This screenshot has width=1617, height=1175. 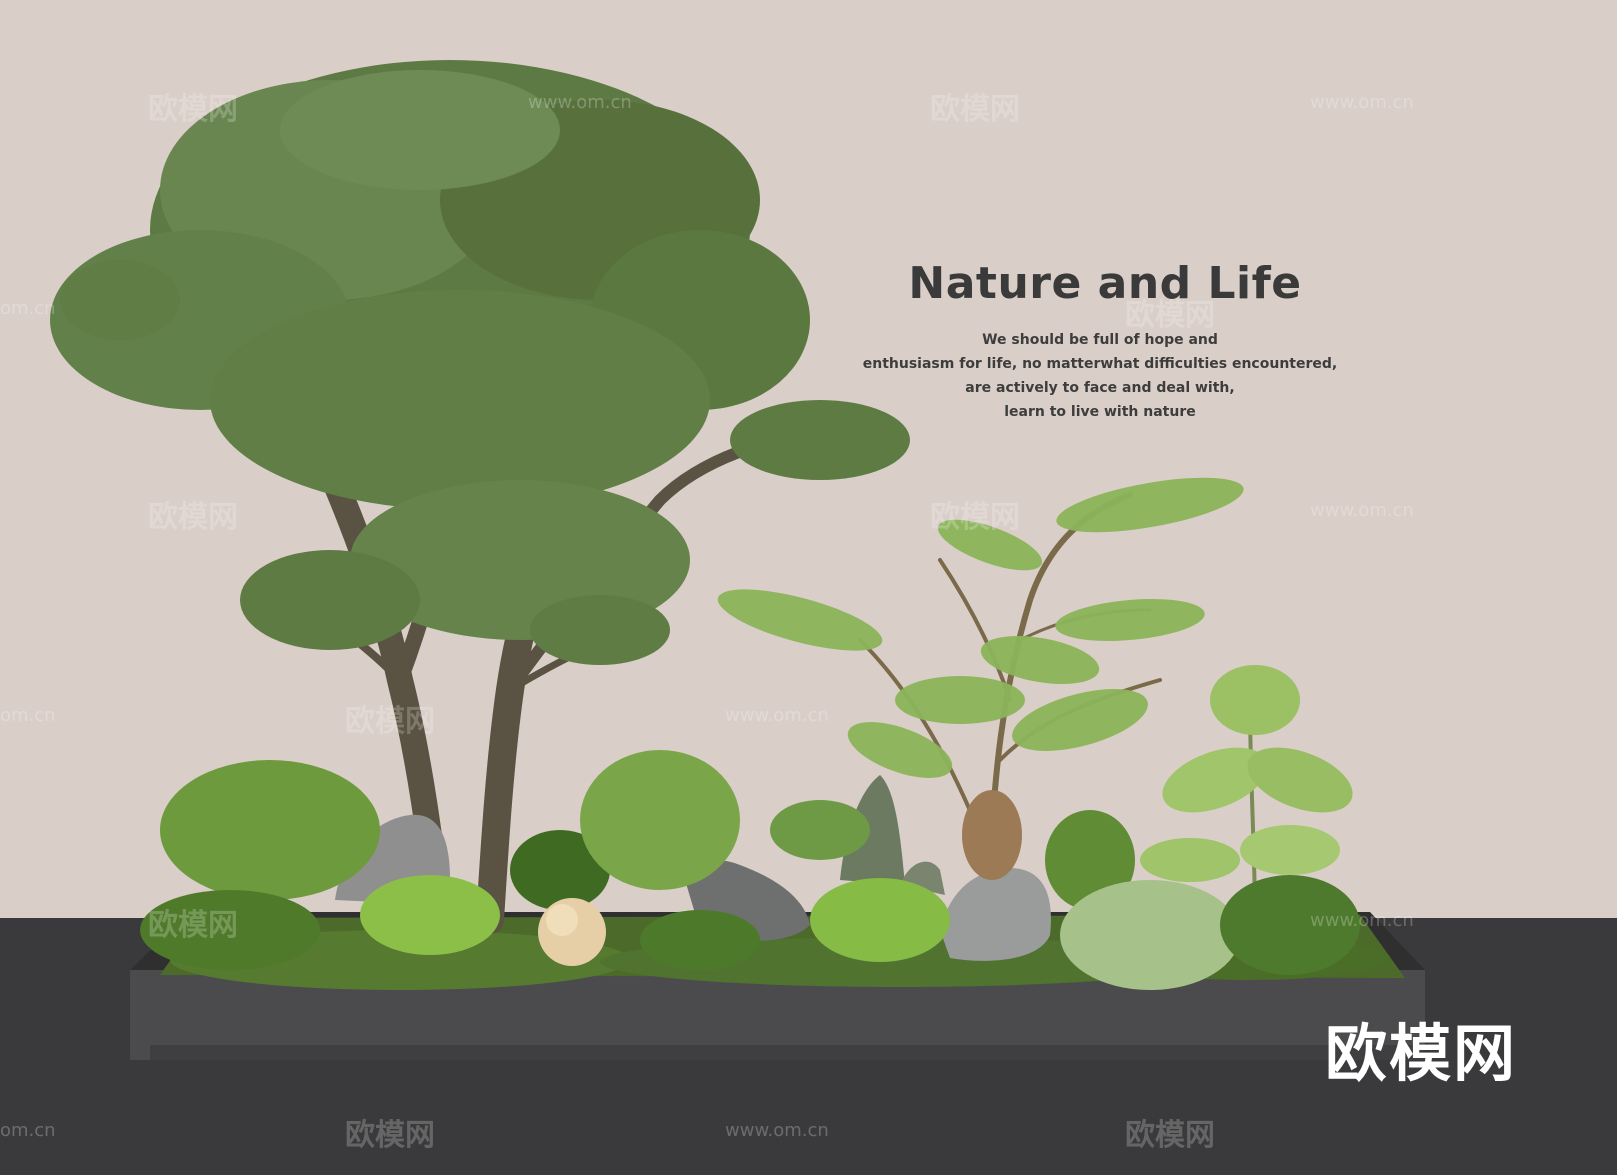 What do you see at coordinates (1100, 388) in the screenshot?
I see `poster-line: are actively to face and deal with,` at bounding box center [1100, 388].